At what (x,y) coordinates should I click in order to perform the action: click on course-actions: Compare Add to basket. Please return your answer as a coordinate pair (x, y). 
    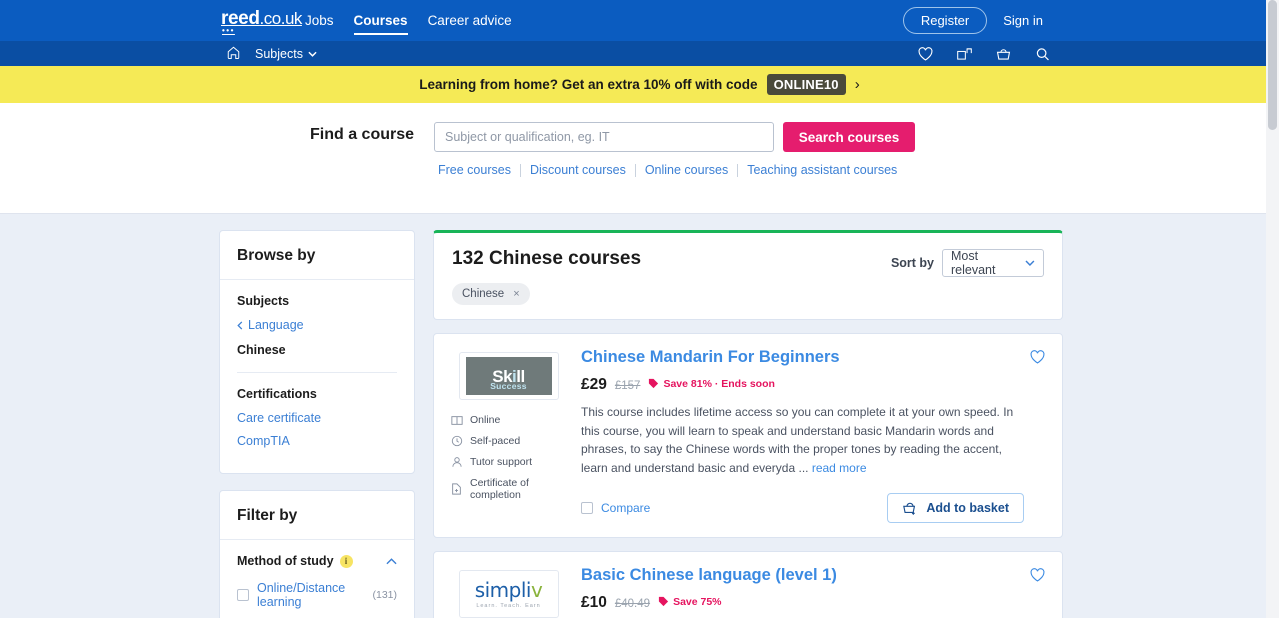
    Looking at the image, I should click on (802, 508).